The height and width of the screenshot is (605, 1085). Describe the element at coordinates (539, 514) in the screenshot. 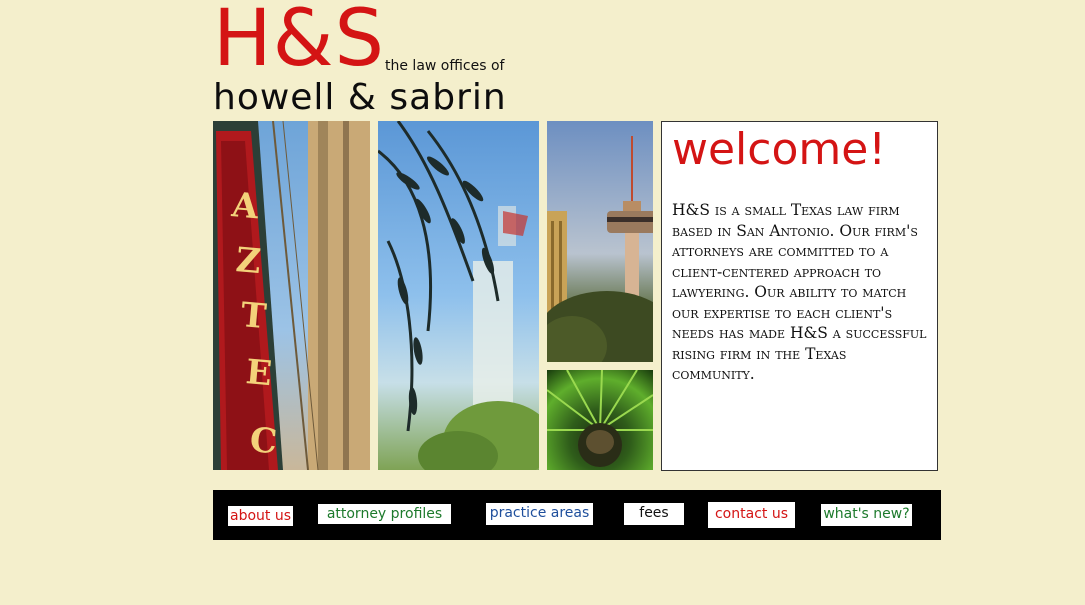

I see `nav-practice-areas-link: practice areas` at that location.